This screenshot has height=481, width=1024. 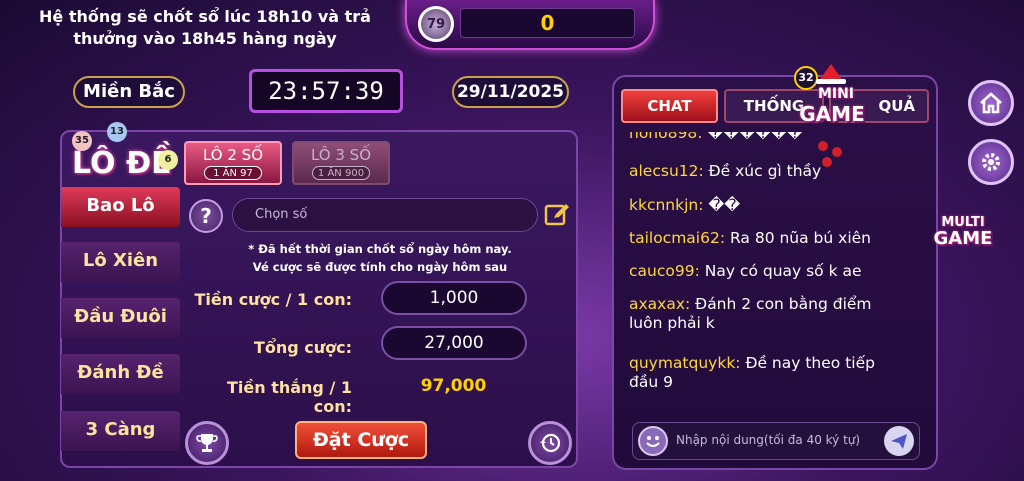 I want to click on chat-message: cauco99: Nay có quay số k ae, so click(x=764, y=271).